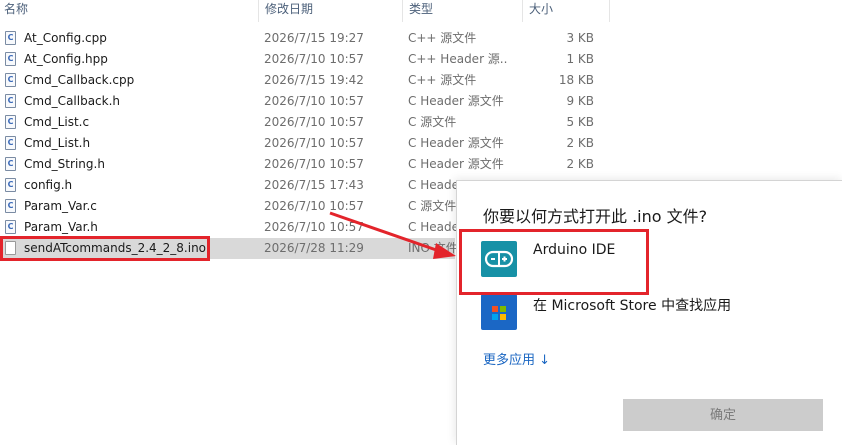 The height and width of the screenshot is (445, 842). Describe the element at coordinates (723, 415) in the screenshot. I see `ok-button: 确定` at that location.